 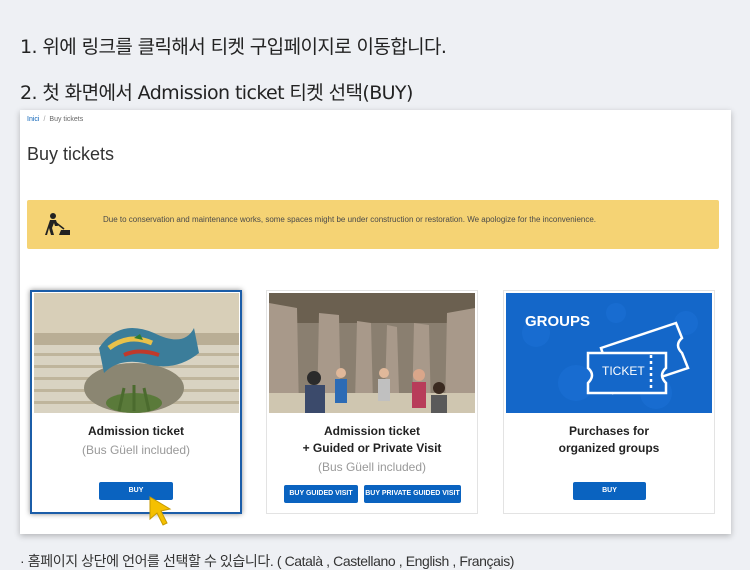 I want to click on groups-banner: GROUPS TICKET, so click(x=609, y=353).